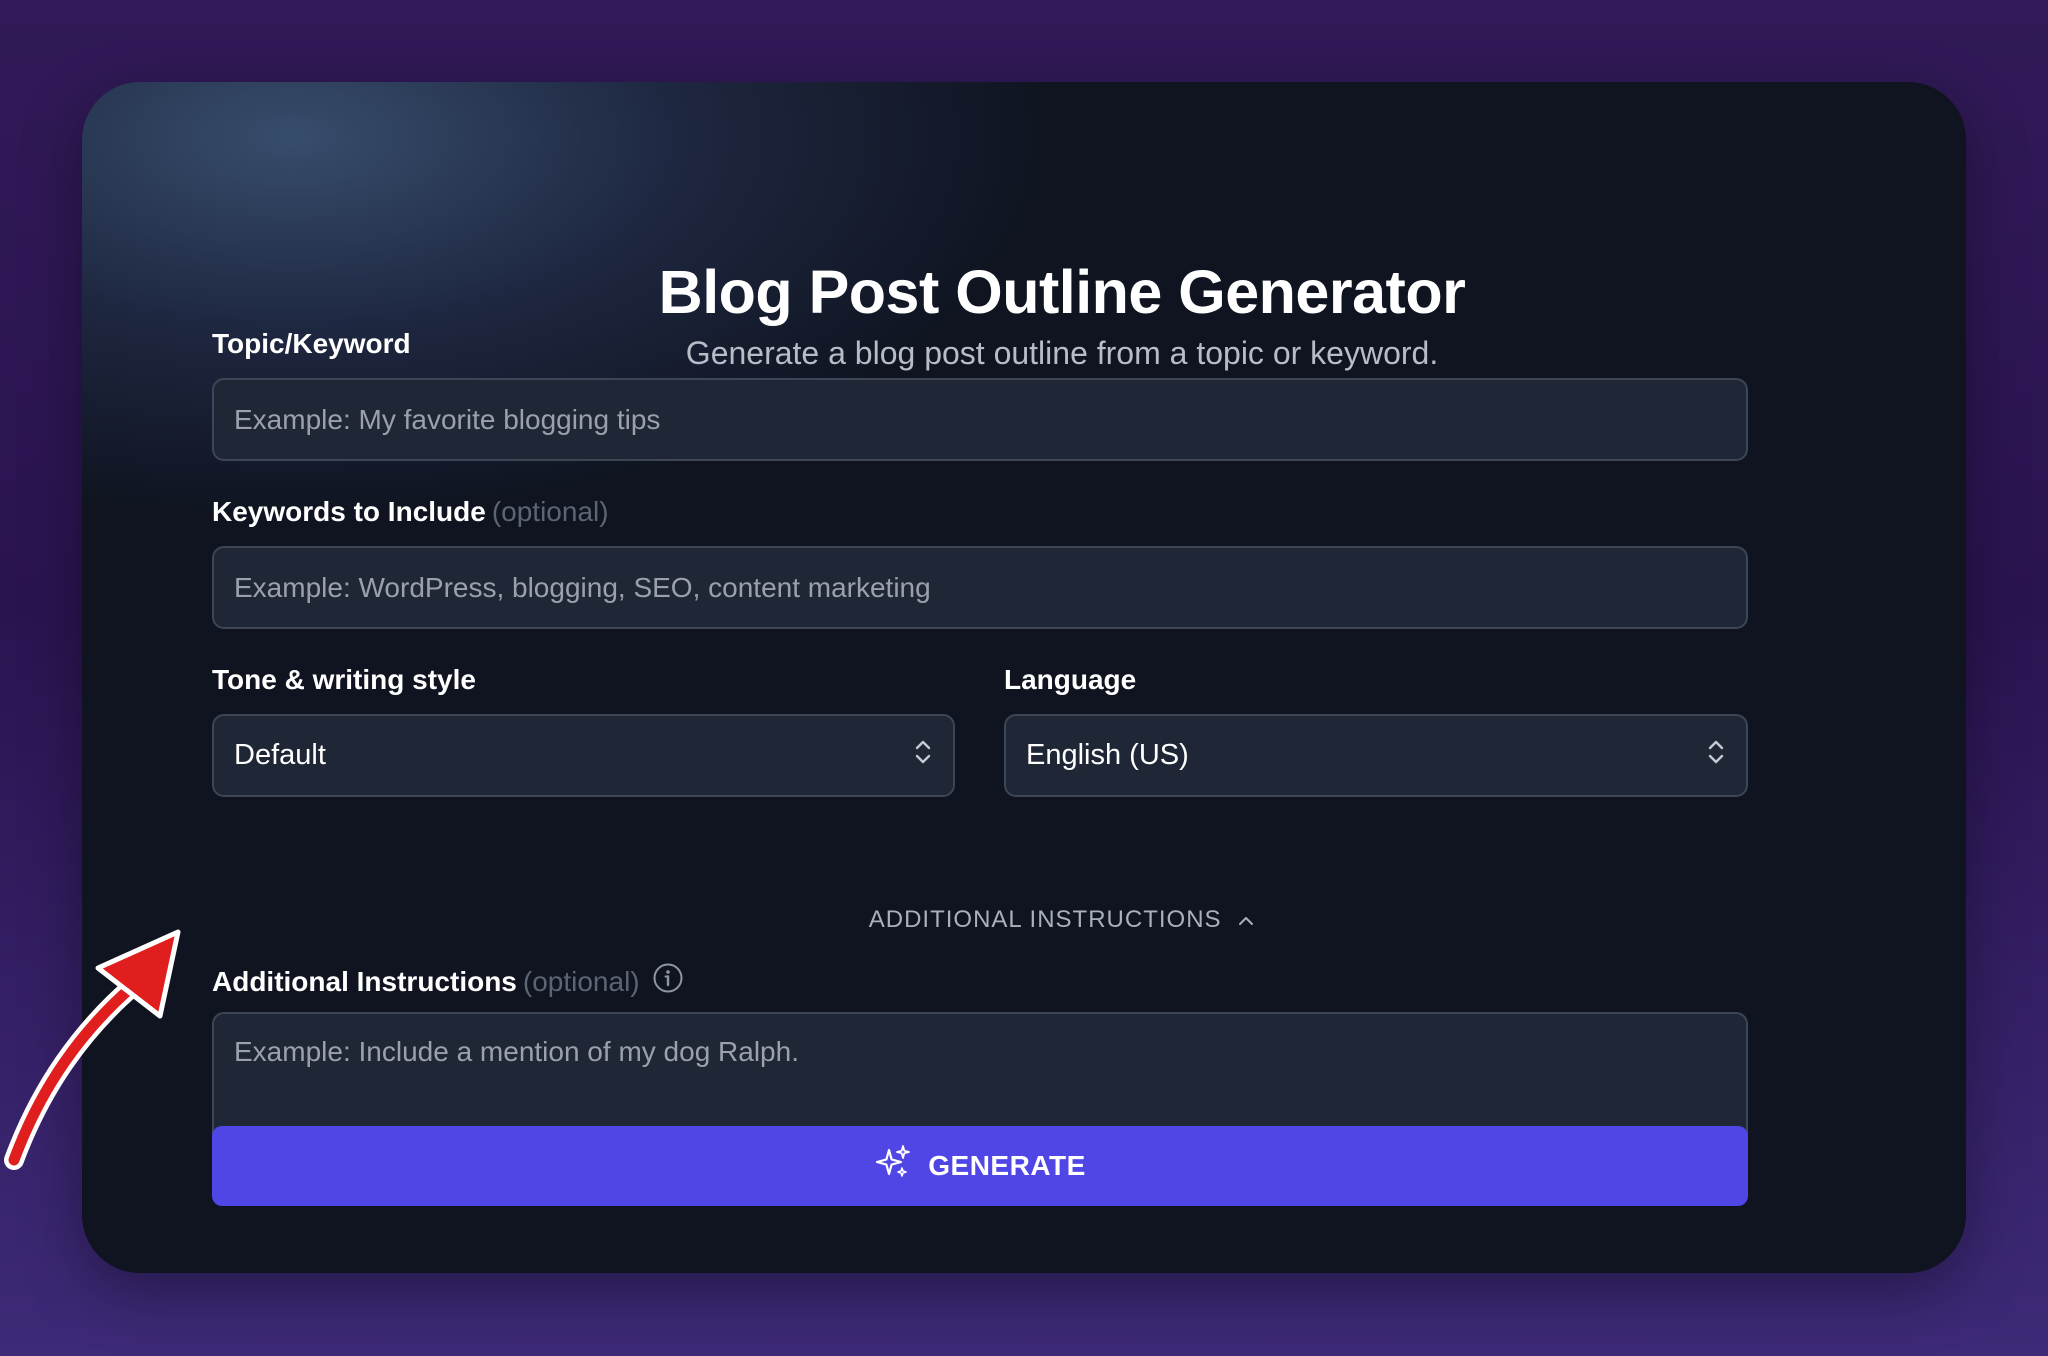 The height and width of the screenshot is (1356, 2048). I want to click on keywords-input, so click(980, 587).